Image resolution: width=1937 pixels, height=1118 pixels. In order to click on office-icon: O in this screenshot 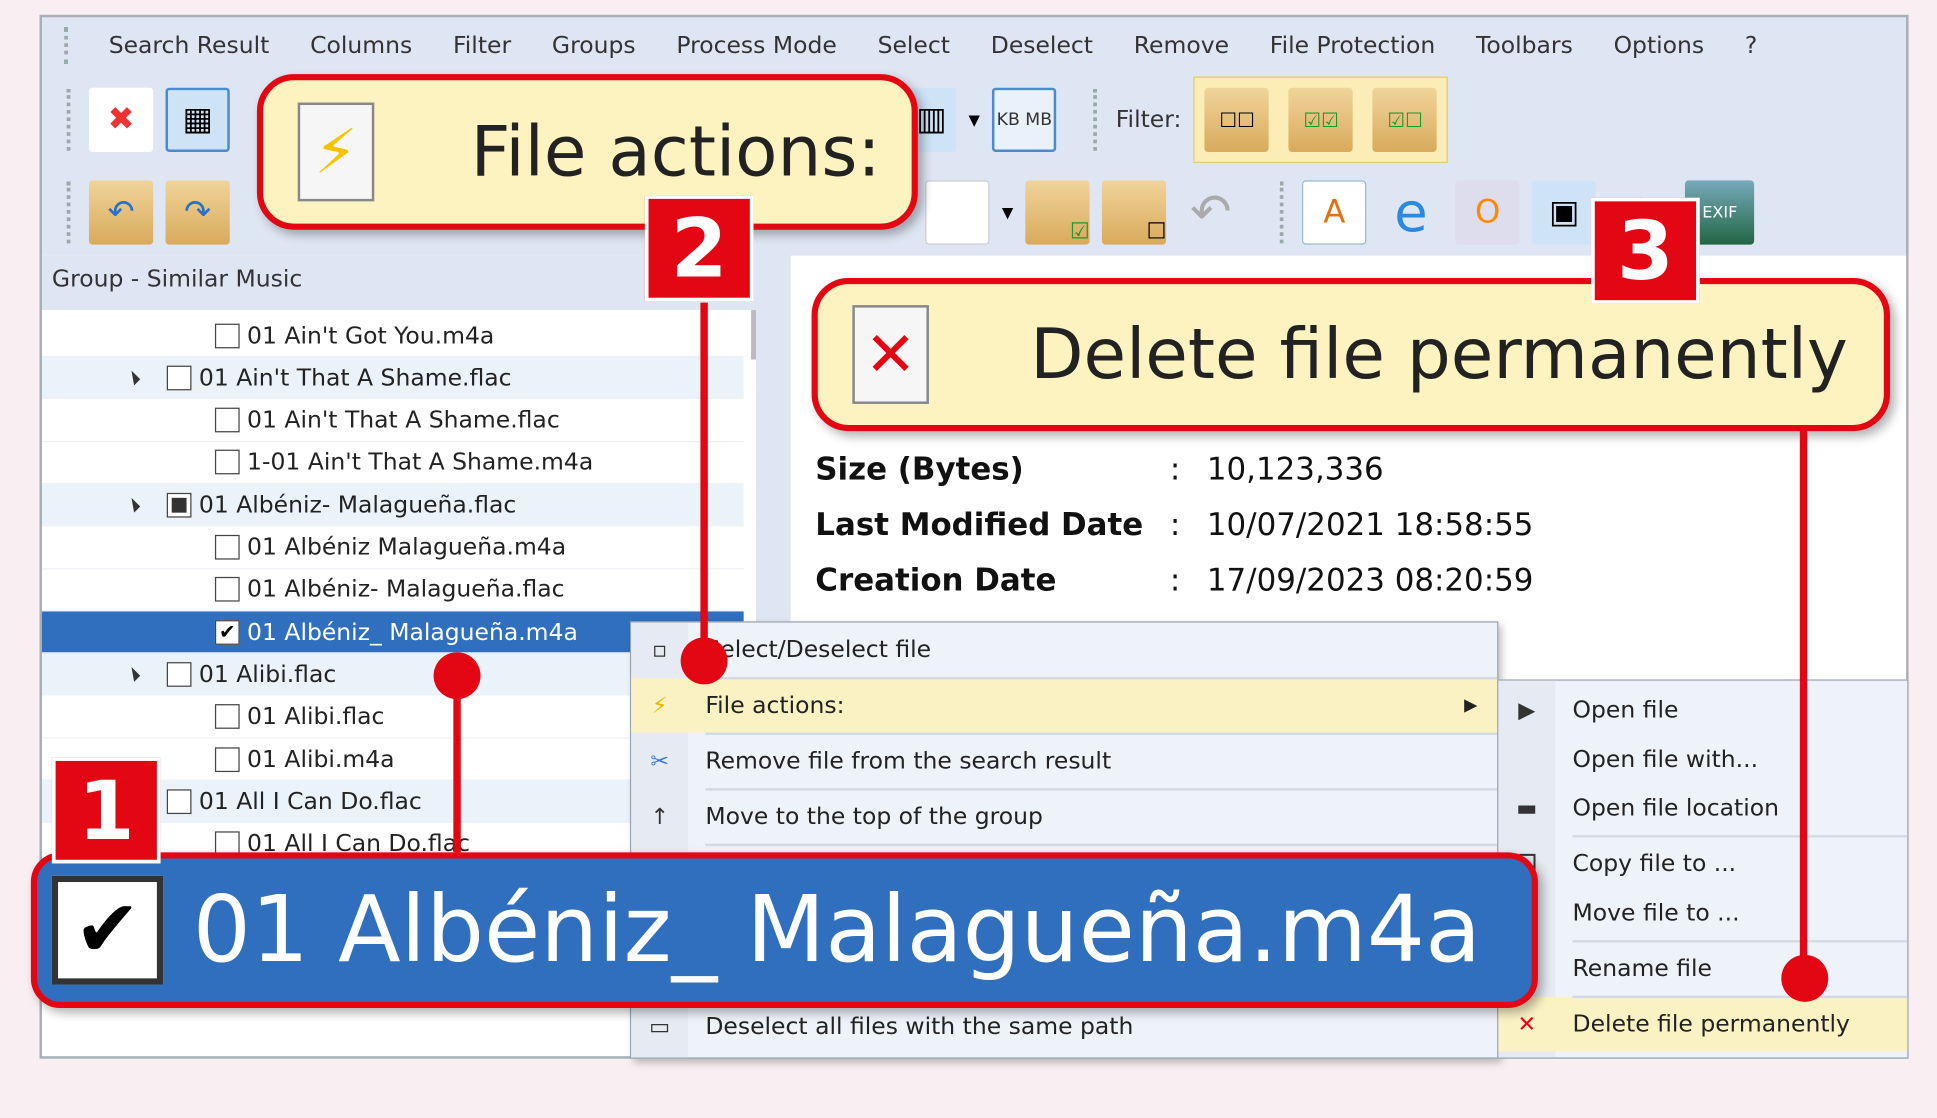, I will do `click(1487, 212)`.